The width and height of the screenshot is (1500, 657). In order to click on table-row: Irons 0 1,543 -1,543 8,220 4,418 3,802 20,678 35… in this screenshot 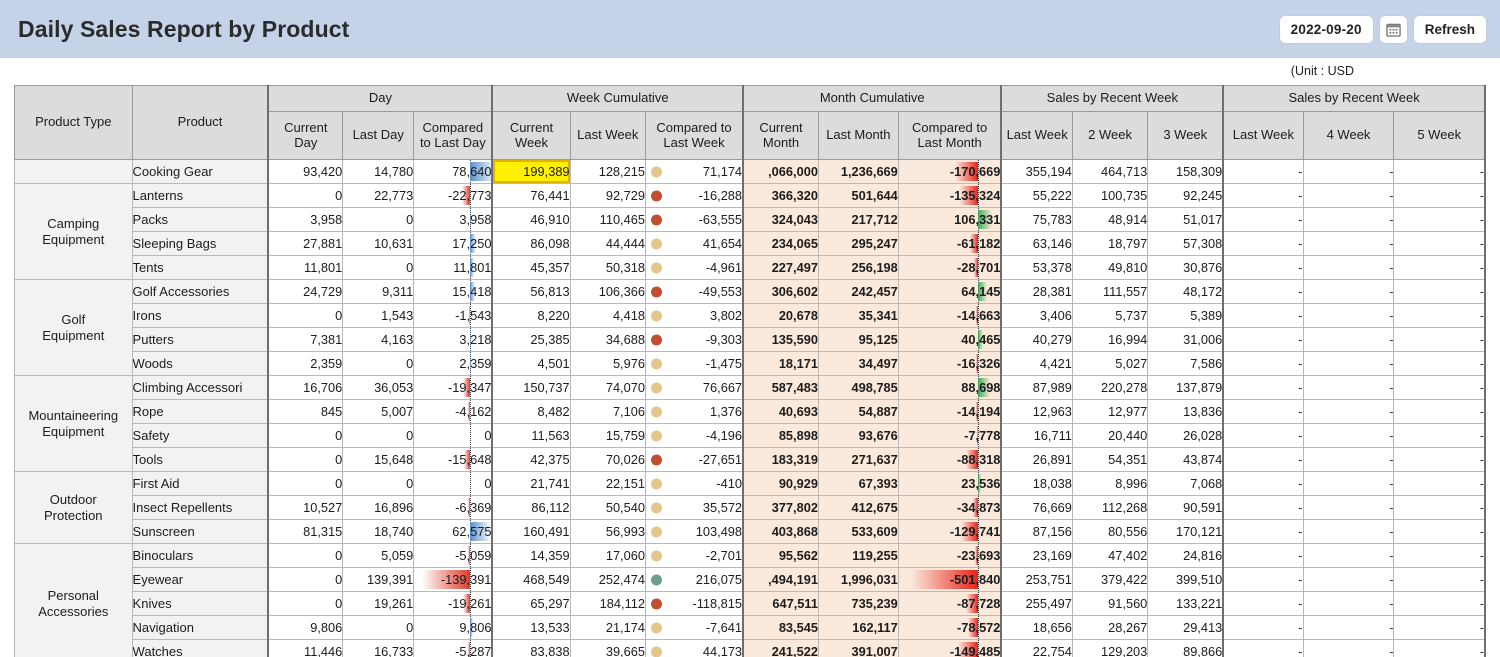, I will do `click(751, 315)`.